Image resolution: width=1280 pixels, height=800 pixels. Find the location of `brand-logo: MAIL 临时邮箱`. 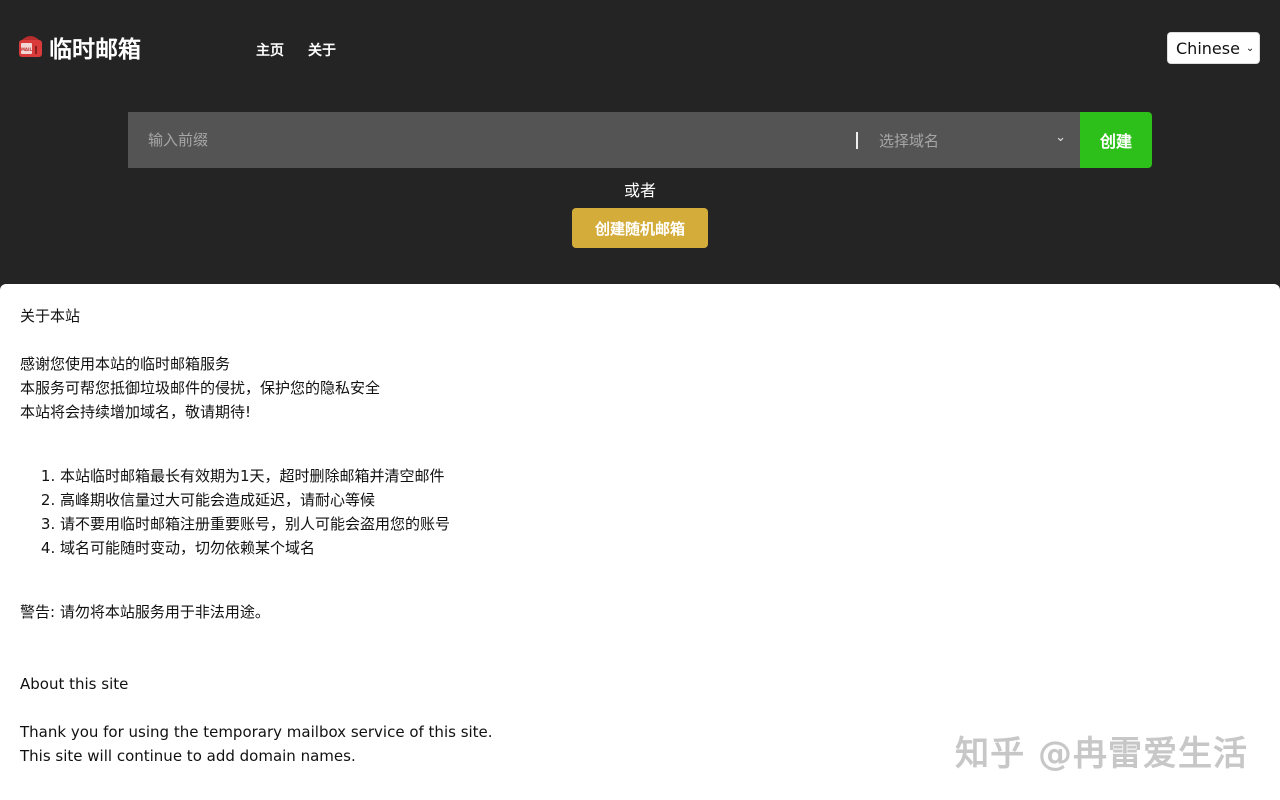

brand-logo: MAIL 临时邮箱 is located at coordinates (79, 47).